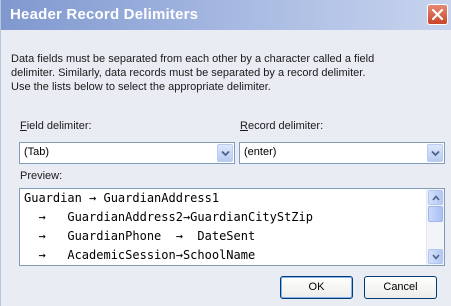 The width and height of the screenshot is (451, 306). I want to click on chevron-up-icon, so click(436, 198).